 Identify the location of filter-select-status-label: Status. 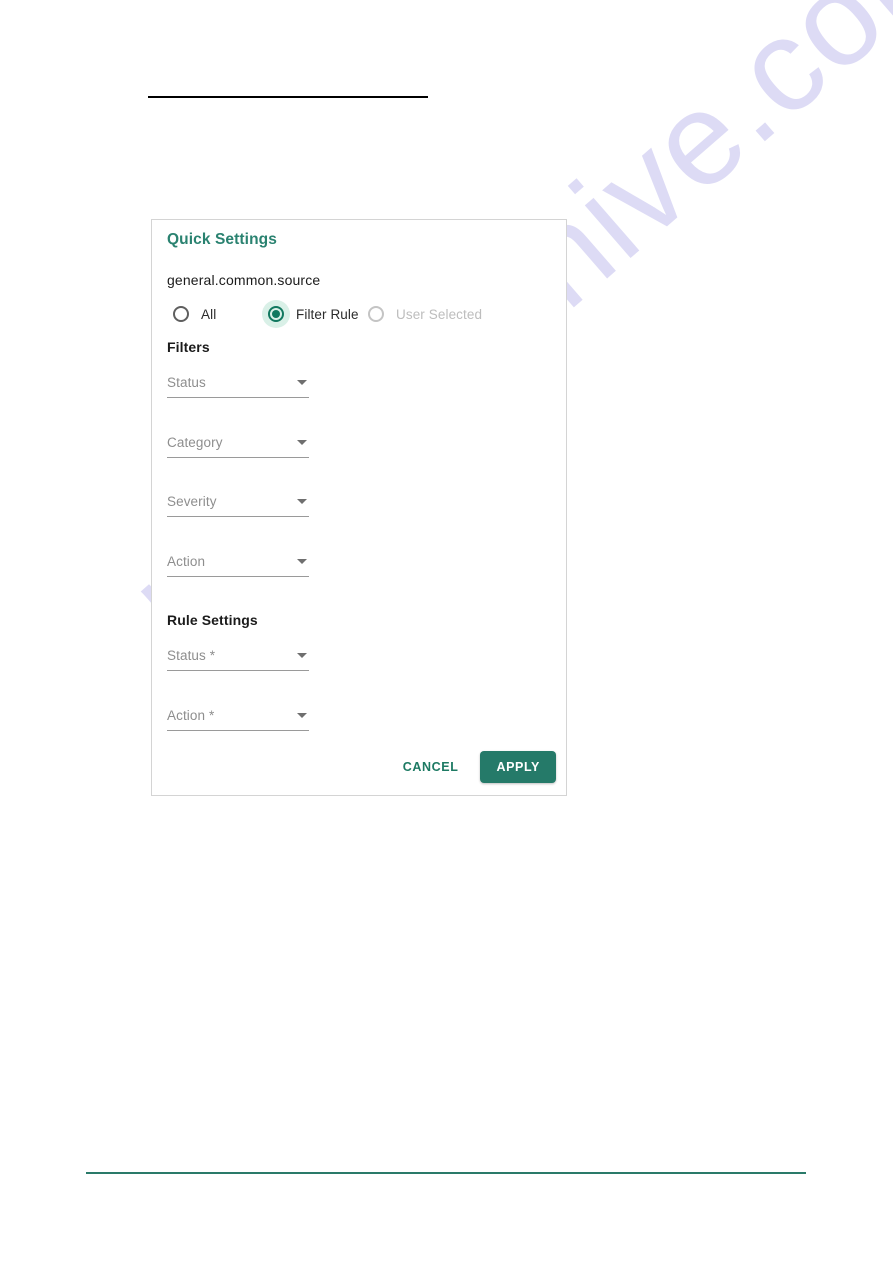
(186, 382).